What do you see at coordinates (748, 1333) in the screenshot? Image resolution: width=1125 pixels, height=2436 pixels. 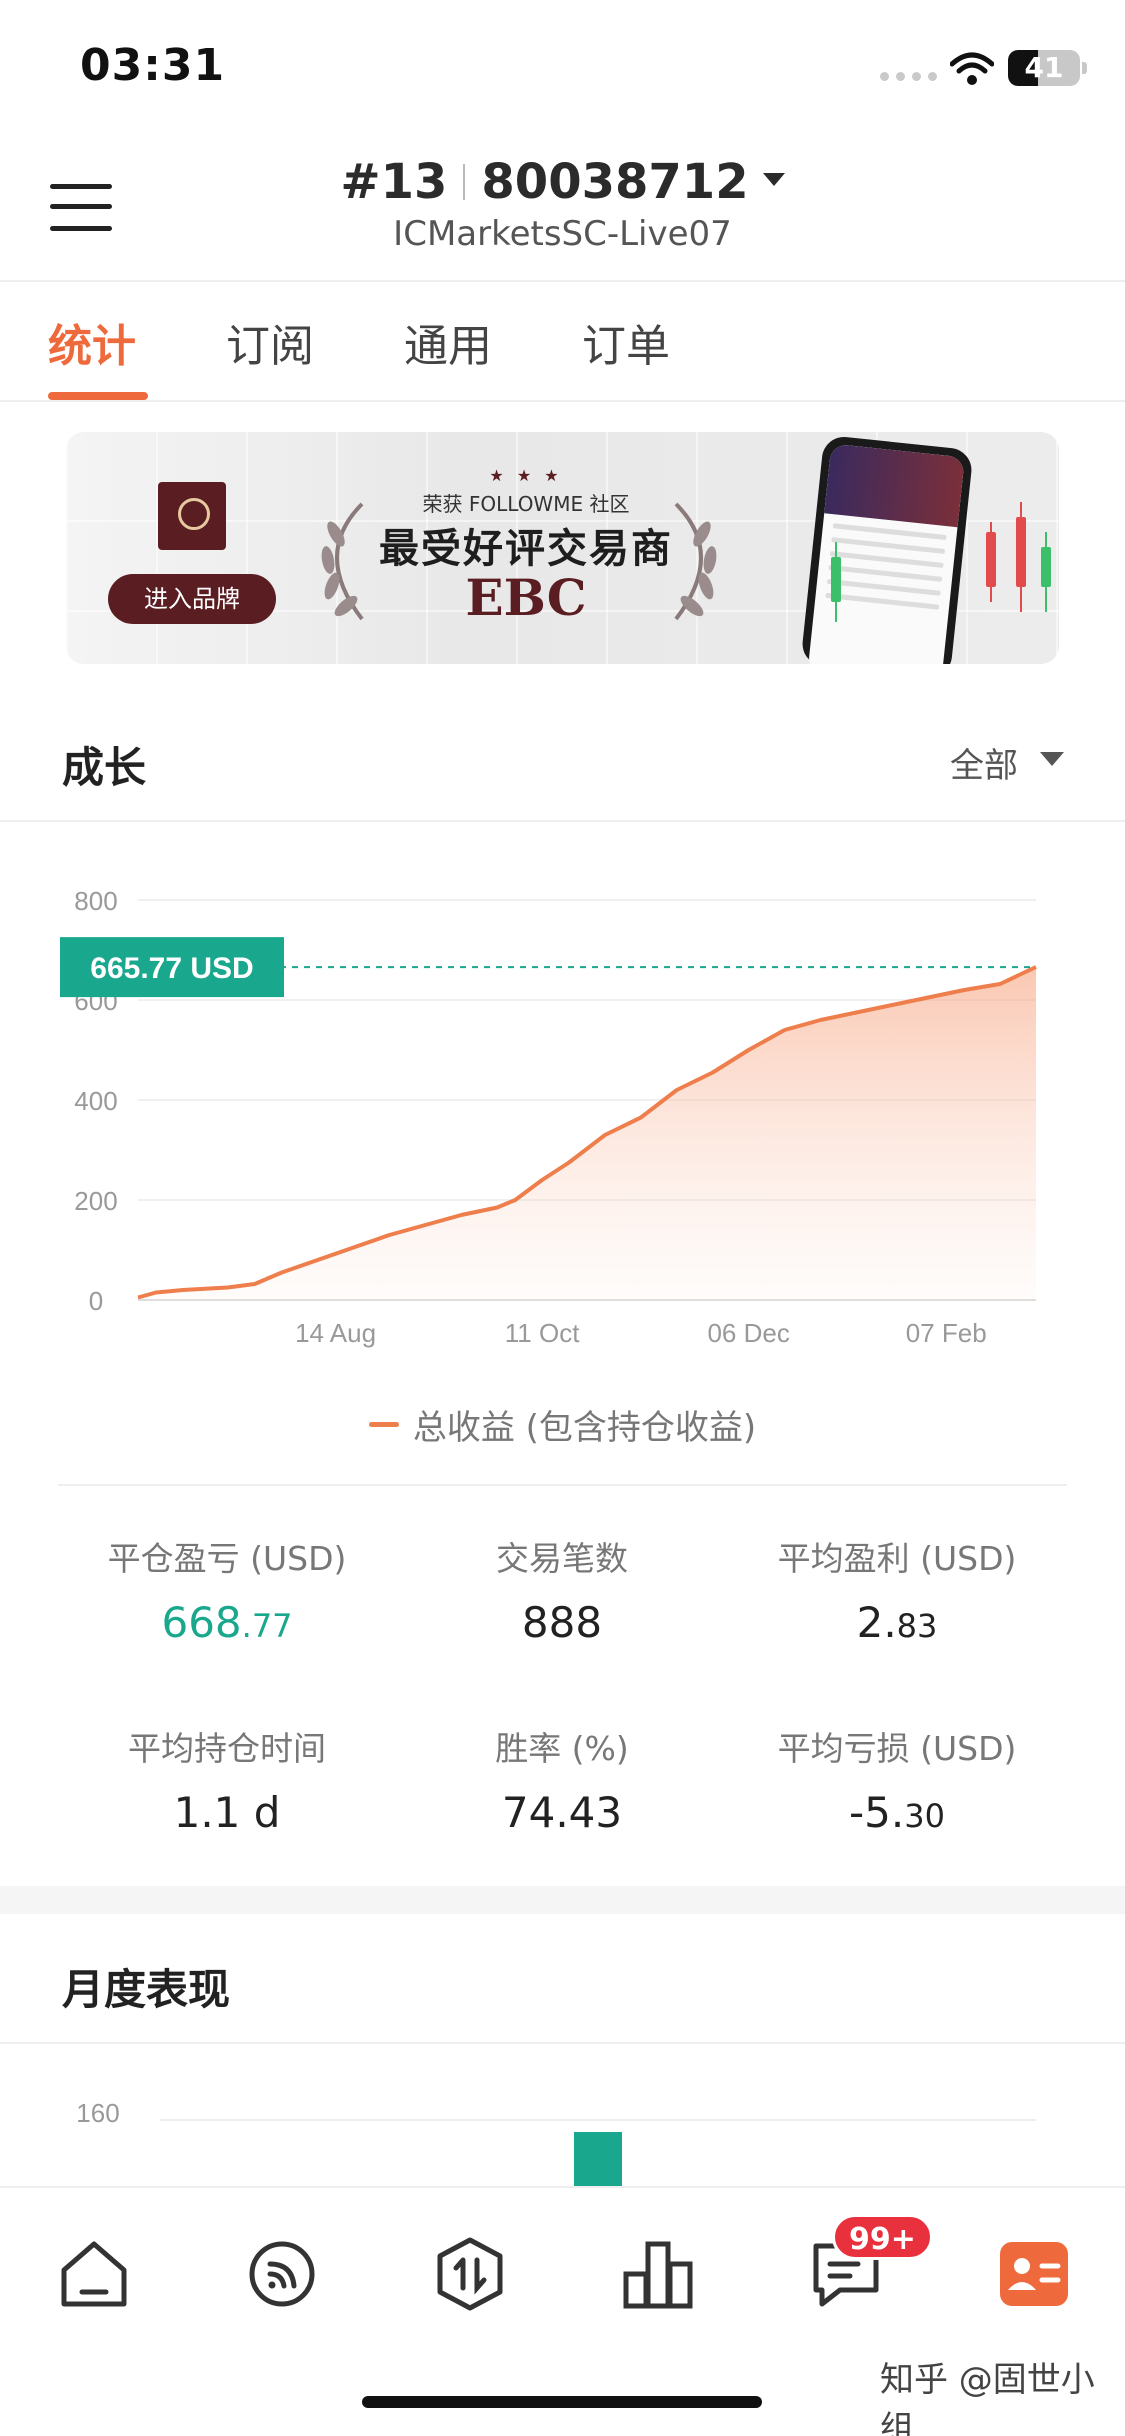 I see `x-tick-label: 06 Dec` at bounding box center [748, 1333].